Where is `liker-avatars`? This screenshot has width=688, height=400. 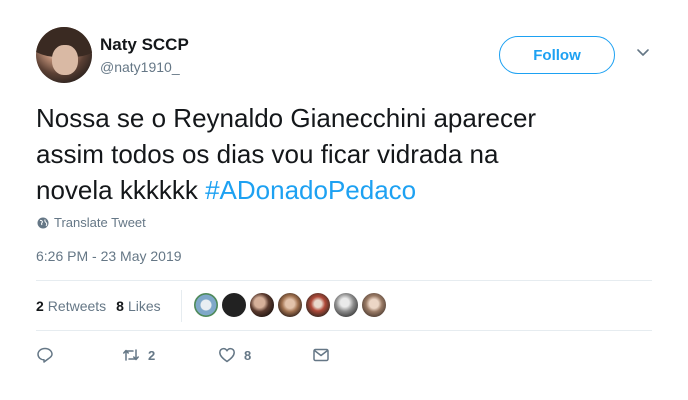
liker-avatars is located at coordinates (290, 305).